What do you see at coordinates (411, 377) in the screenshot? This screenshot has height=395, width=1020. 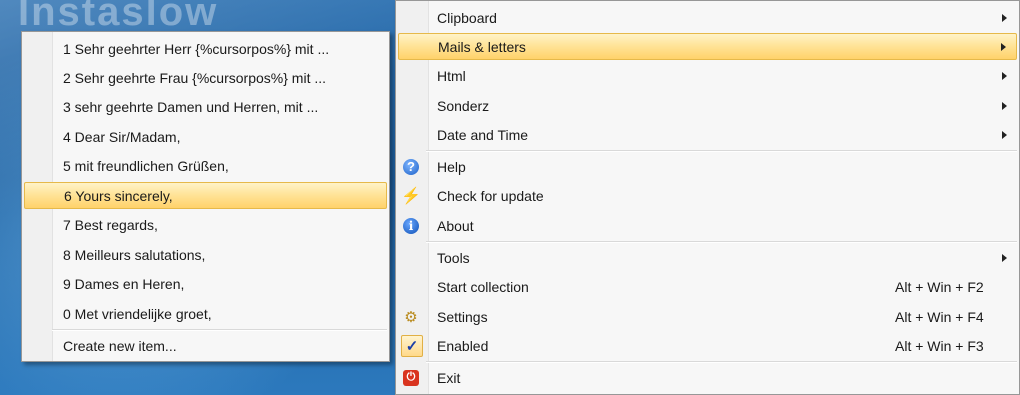 I see `power-icon: ⏻` at bounding box center [411, 377].